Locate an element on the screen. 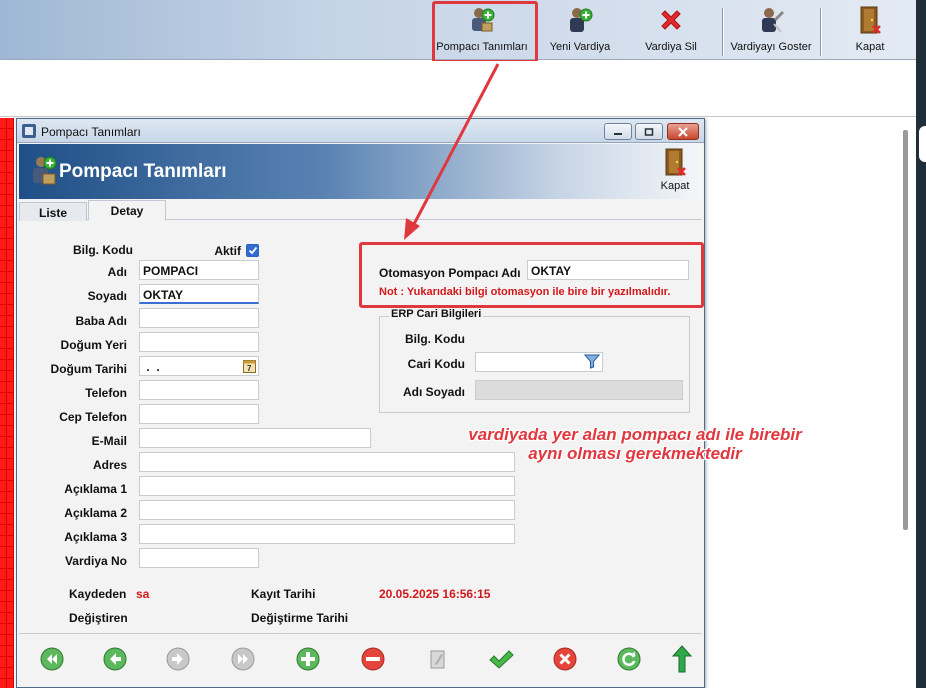  erp-bilg-kodu-label: Bilg. Kodu is located at coordinates (435, 339).